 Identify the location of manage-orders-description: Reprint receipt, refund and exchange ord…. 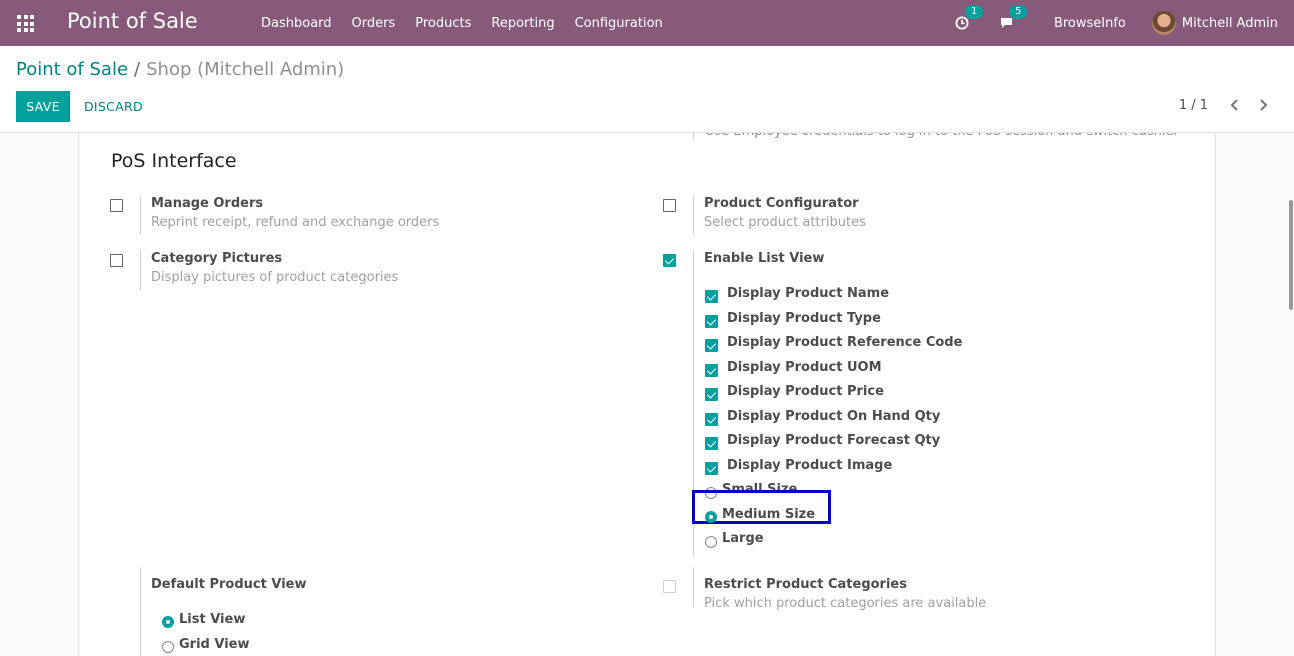
(295, 222).